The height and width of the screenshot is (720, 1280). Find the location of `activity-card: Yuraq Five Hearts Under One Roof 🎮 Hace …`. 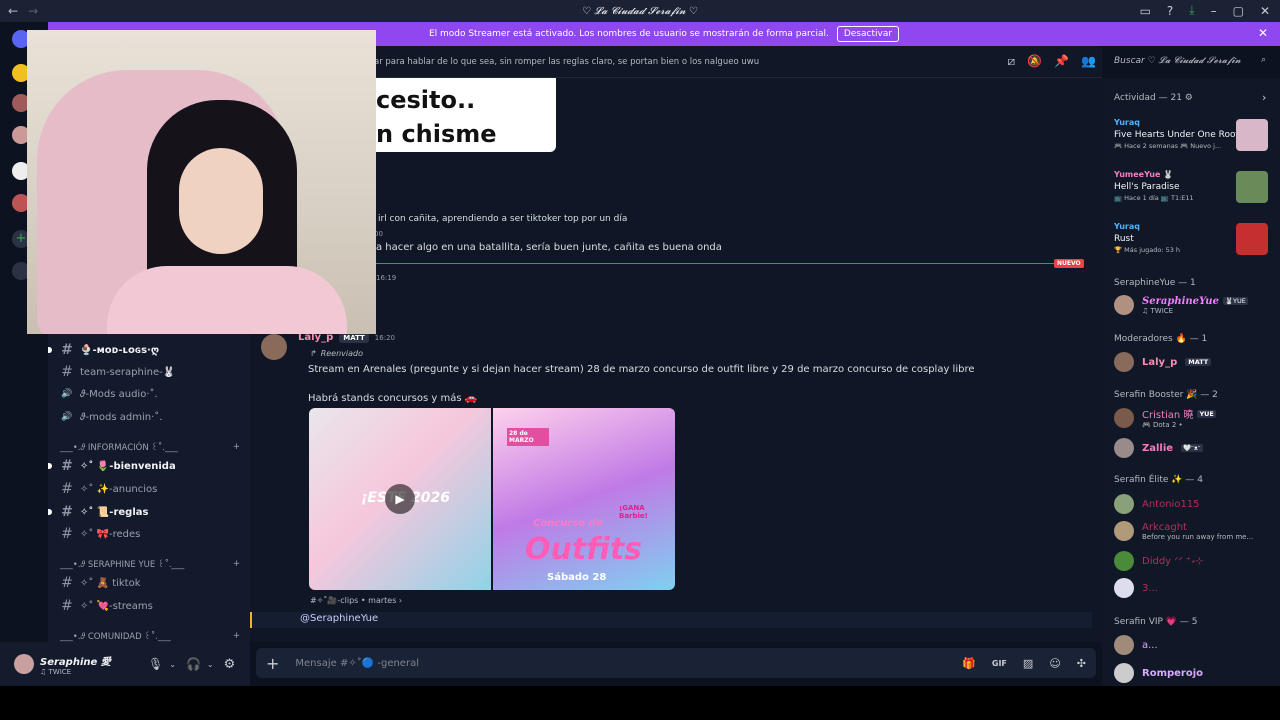

activity-card: Yuraq Five Hearts Under One Roof 🎮 Hace … is located at coordinates (1194, 134).